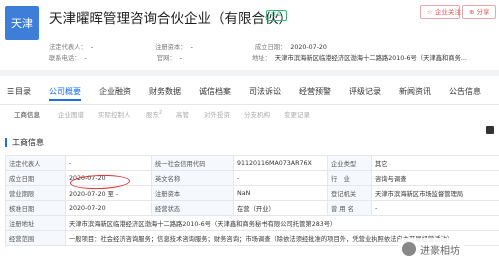 The image size is (499, 271). Describe the element at coordinates (349, 163) in the screenshot. I see `table-cell: 企业类型` at that location.